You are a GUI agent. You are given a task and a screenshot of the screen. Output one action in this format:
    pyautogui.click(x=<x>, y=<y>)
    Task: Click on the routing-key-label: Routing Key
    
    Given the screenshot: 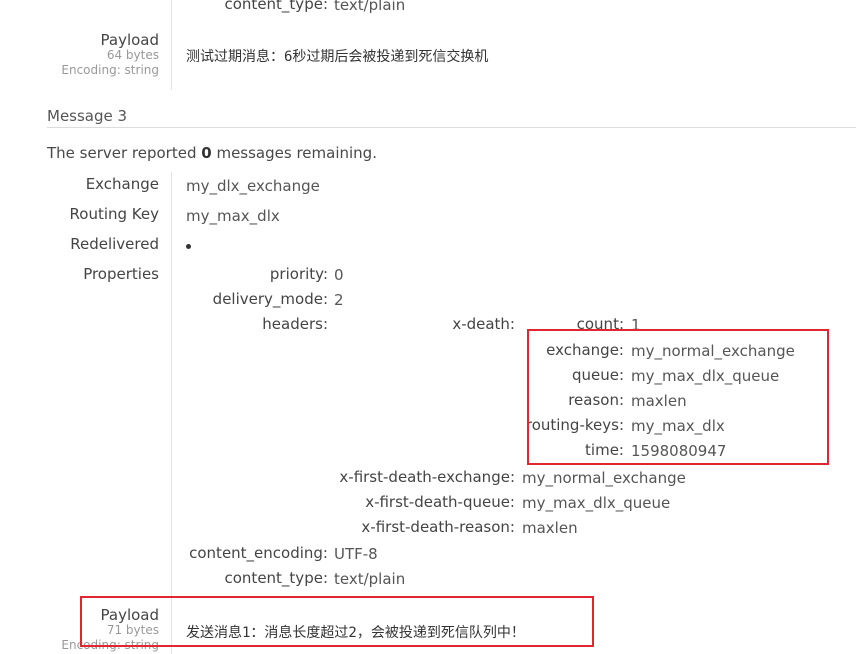 What is the action you would take?
    pyautogui.click(x=114, y=214)
    